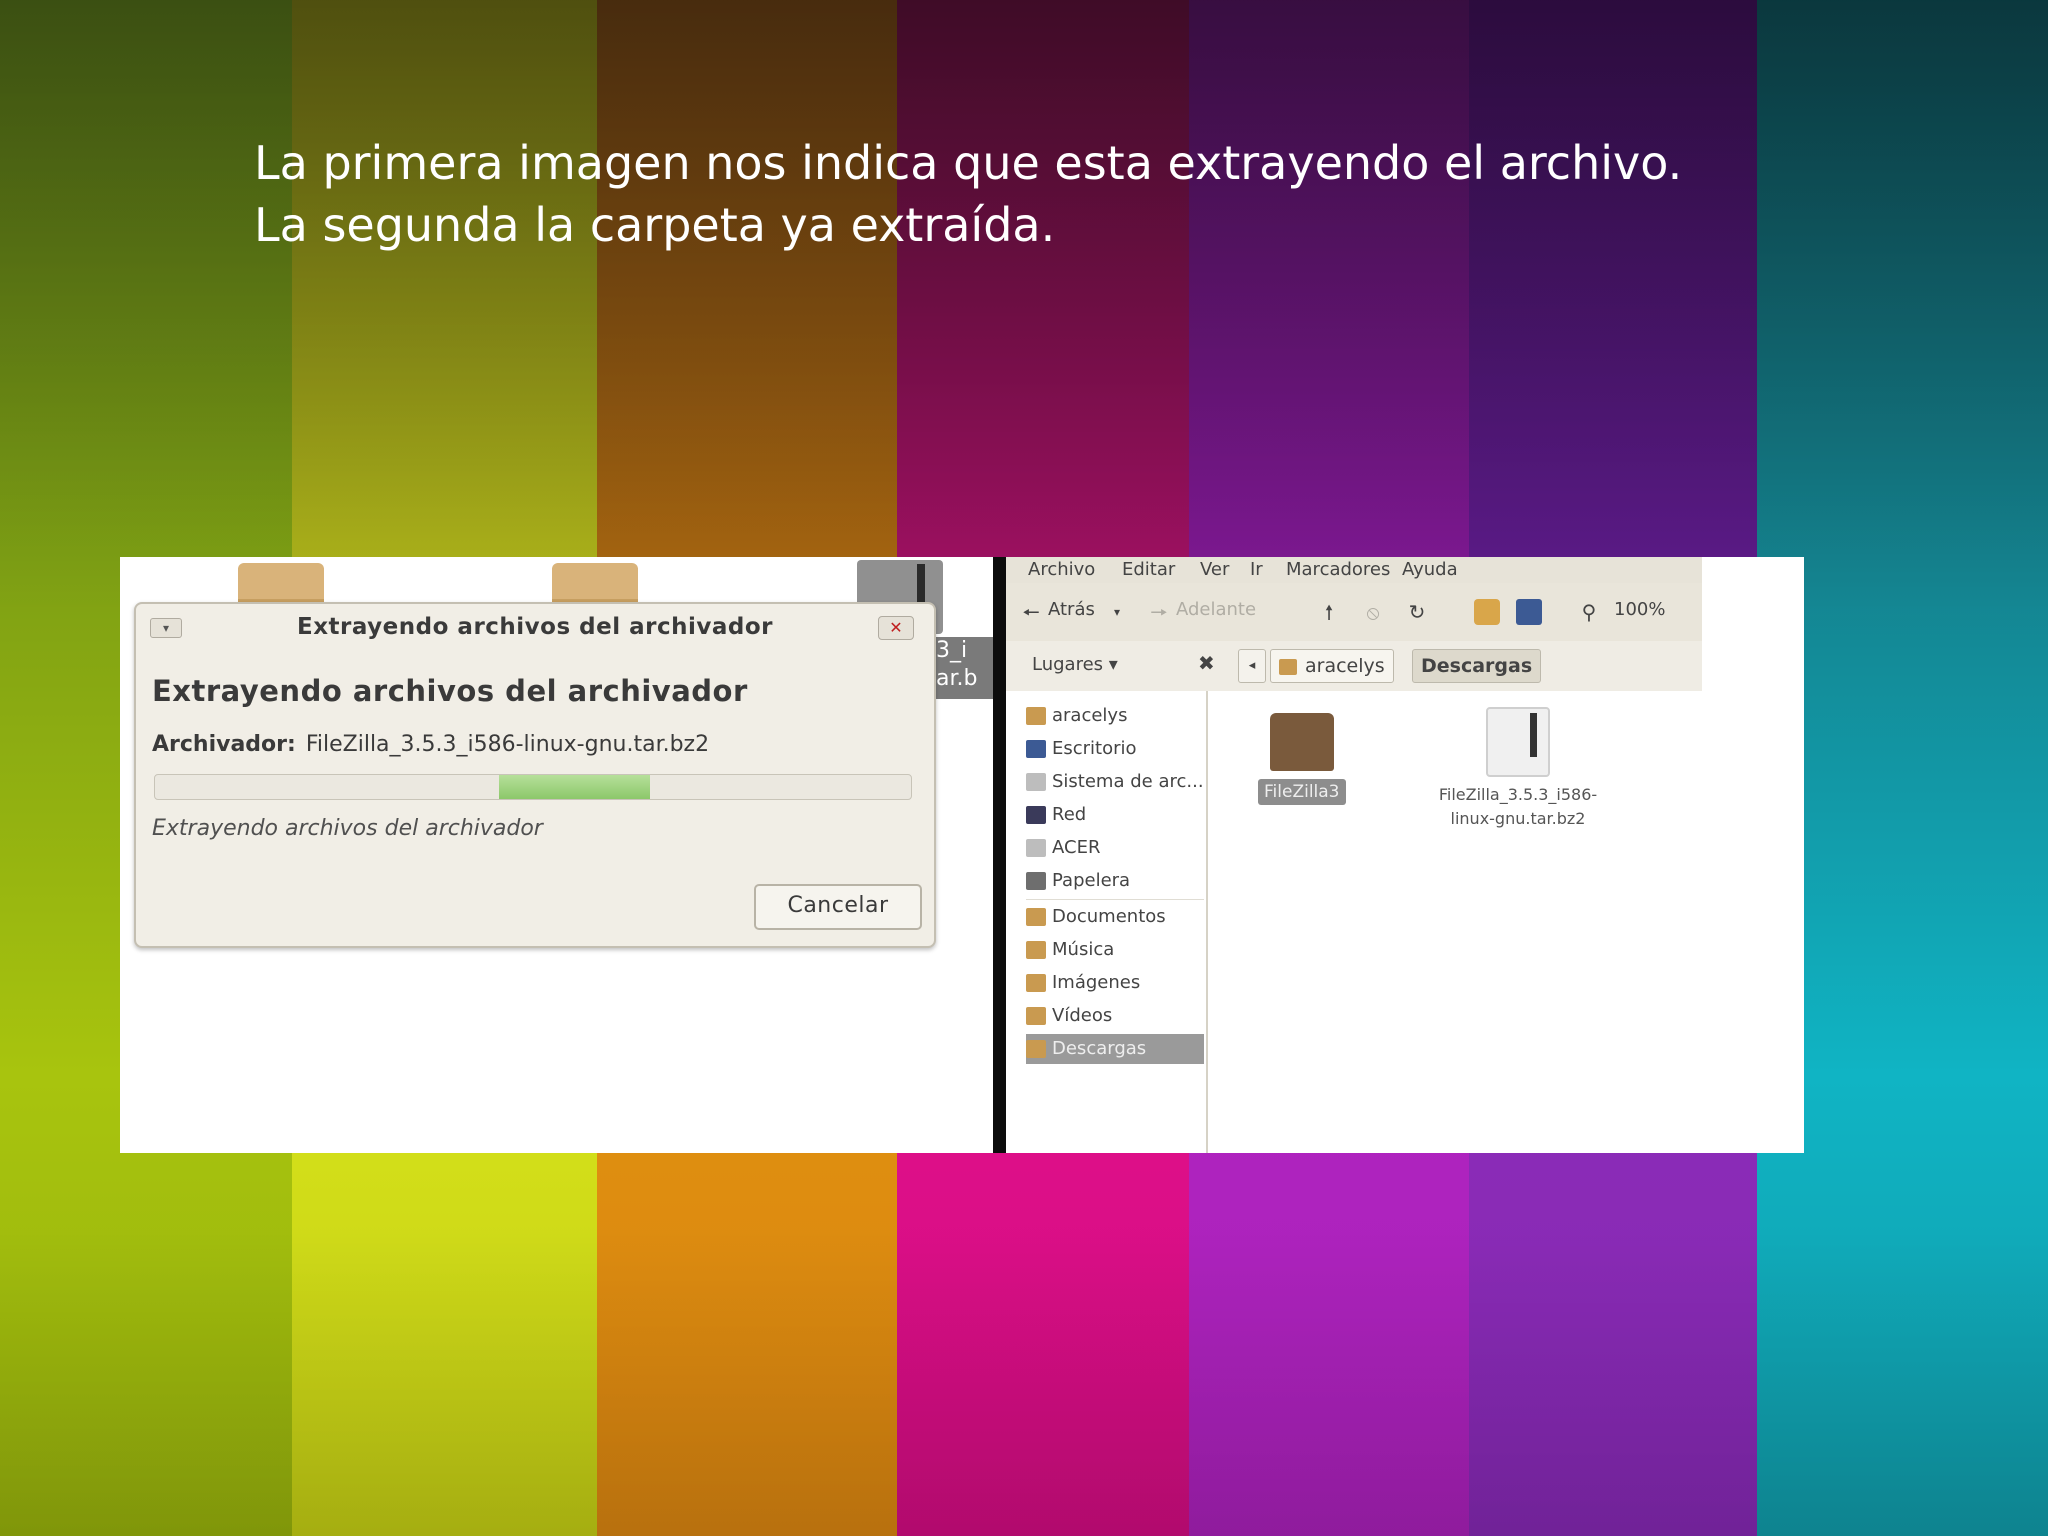  Describe the element at coordinates (1036, 815) in the screenshot. I see `network-icon` at that location.